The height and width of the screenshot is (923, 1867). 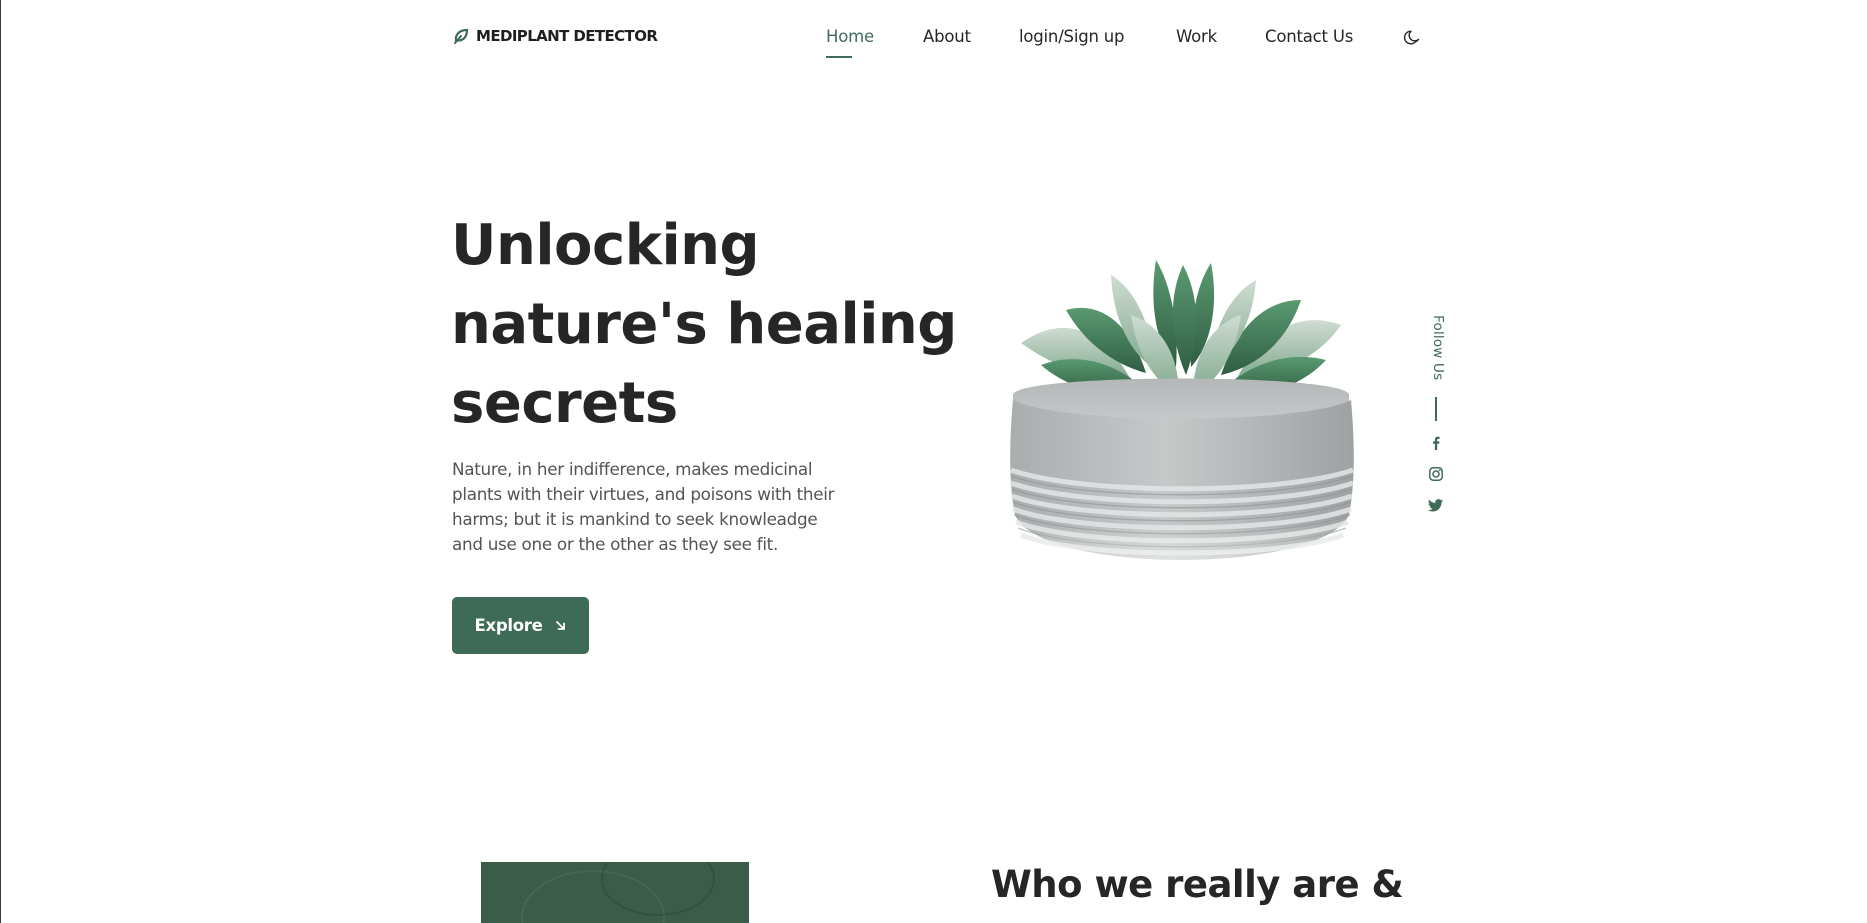 I want to click on main-nav: Home About login/Sign up Work Contact Us, so click(x=934, y=42).